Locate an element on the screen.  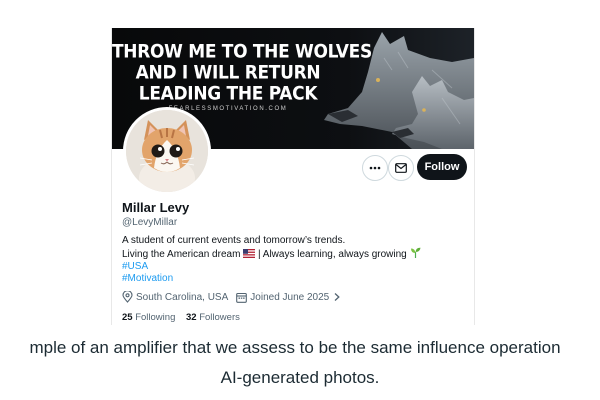
followers-link: 32 Followers is located at coordinates (213, 317).